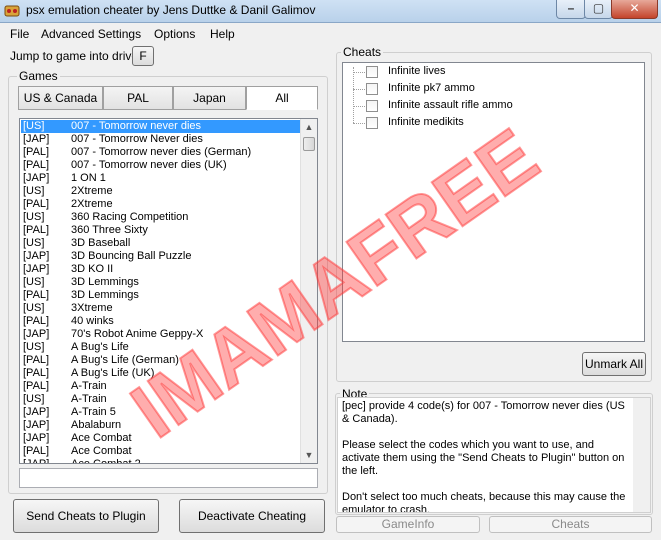 This screenshot has width=661, height=540. What do you see at coordinates (161, 308) in the screenshot?
I see `list-item: [US] 3Xtreme` at bounding box center [161, 308].